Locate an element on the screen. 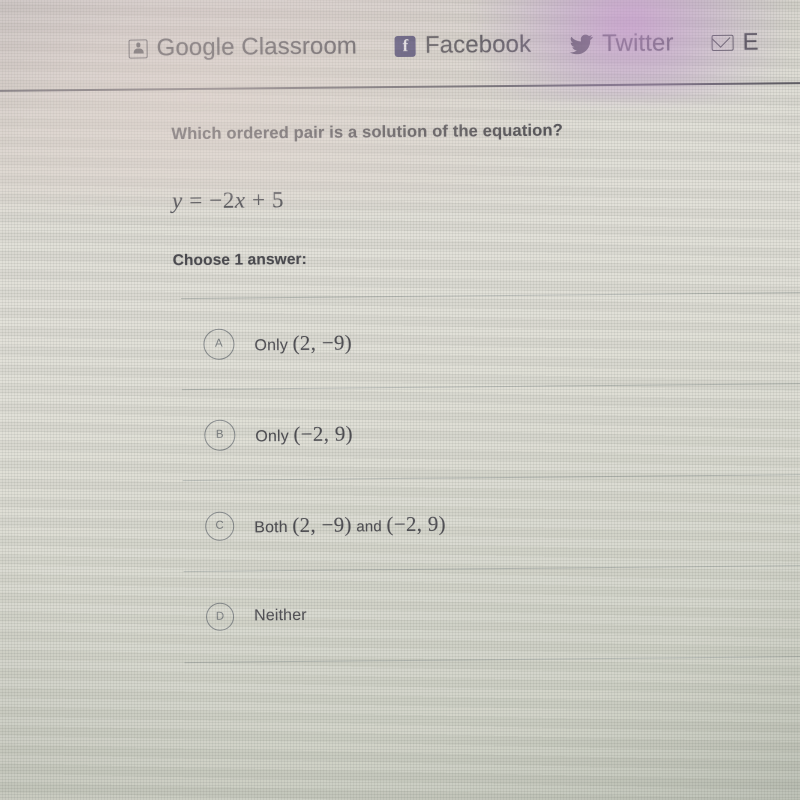 This screenshot has height=800, width=800. answer-option-c: C Both (2, −9) and (−2, 9) is located at coordinates (491, 523).